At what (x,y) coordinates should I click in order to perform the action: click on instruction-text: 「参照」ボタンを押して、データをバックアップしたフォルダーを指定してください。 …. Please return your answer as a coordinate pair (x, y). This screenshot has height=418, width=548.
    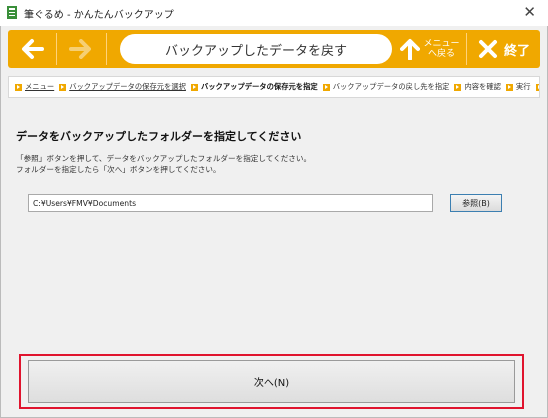
    Looking at the image, I should click on (163, 164).